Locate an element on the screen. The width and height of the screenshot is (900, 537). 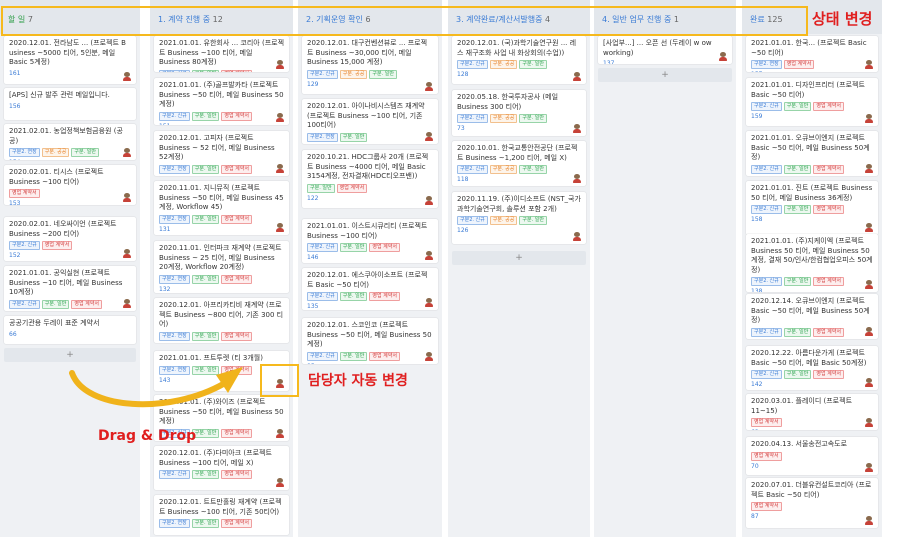
task-card: 공공기관용 두레이 표준 계약서 66 is located at coordinates (70, 330).